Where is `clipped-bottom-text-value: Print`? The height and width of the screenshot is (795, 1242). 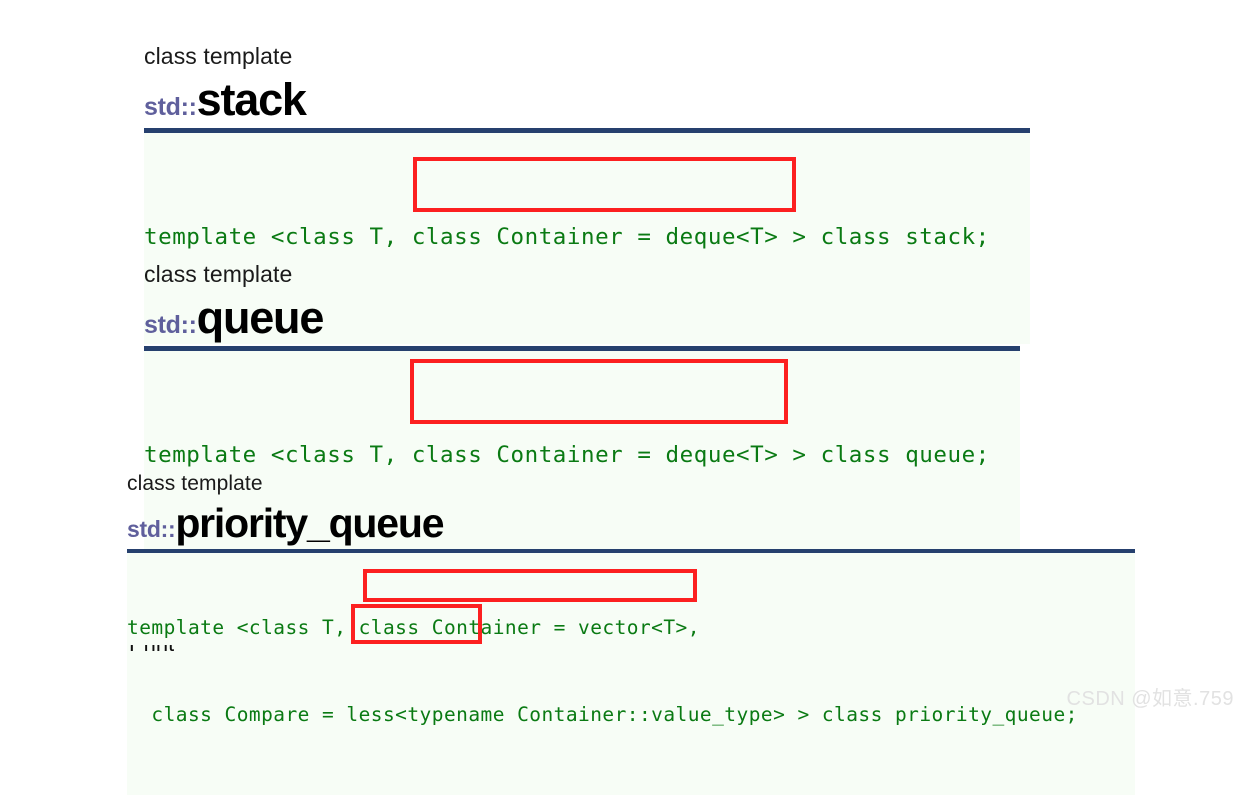 clipped-bottom-text-value: Print is located at coordinates (151, 649).